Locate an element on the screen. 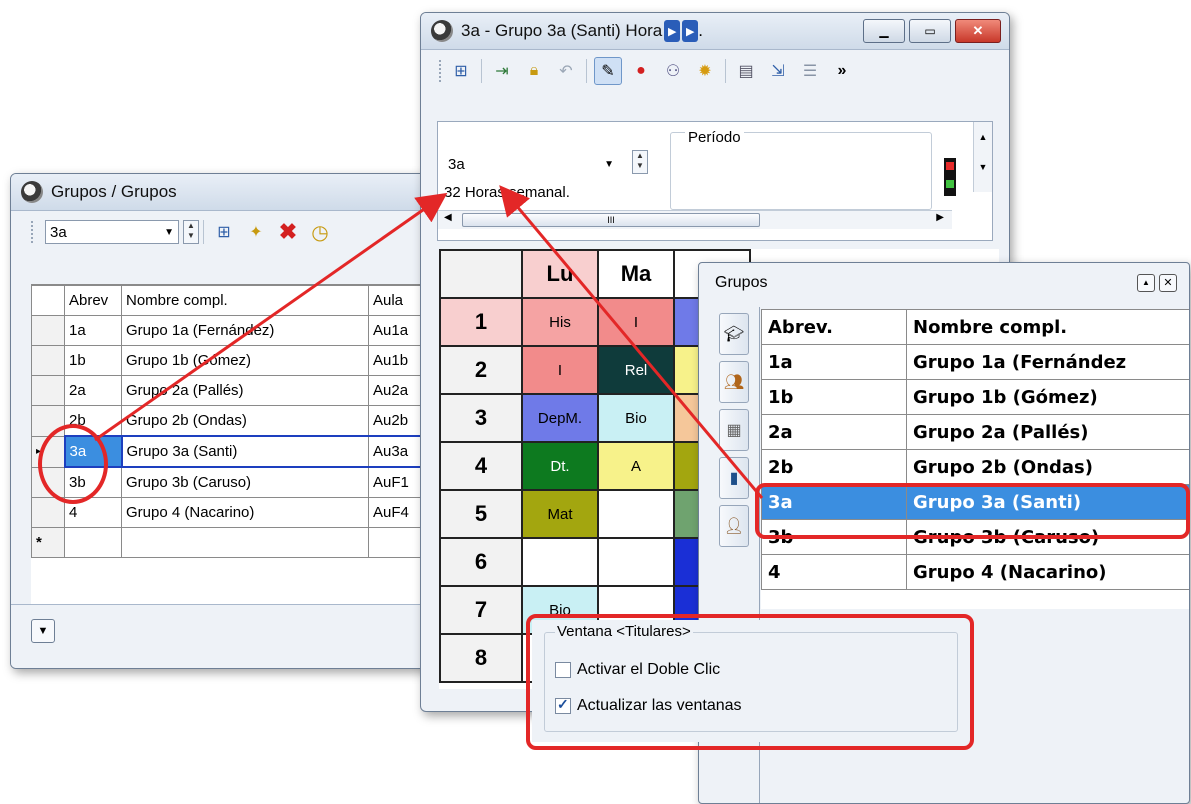 This screenshot has width=1191, height=804. new-row: * is located at coordinates (231, 542).